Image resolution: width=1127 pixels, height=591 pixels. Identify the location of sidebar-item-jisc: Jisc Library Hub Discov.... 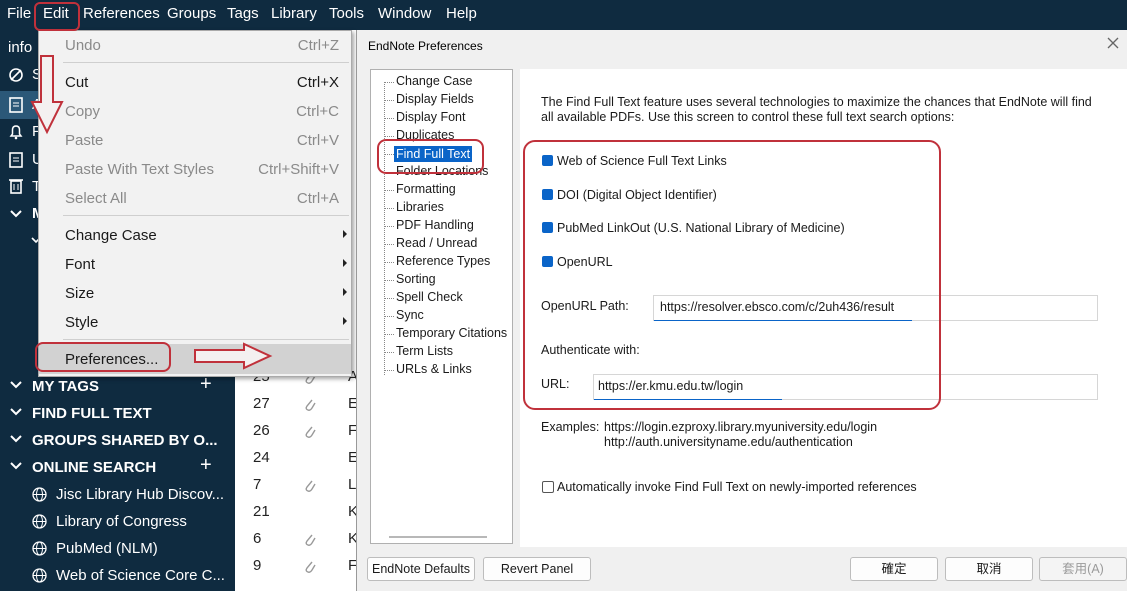
(117, 495).